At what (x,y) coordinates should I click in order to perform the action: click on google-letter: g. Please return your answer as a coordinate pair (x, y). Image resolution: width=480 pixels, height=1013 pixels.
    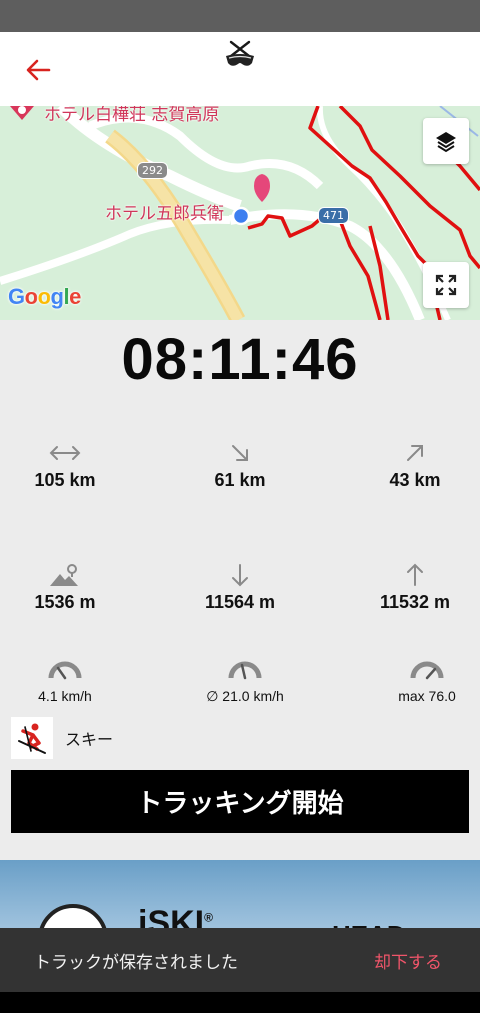
    Looking at the image, I should click on (57, 296).